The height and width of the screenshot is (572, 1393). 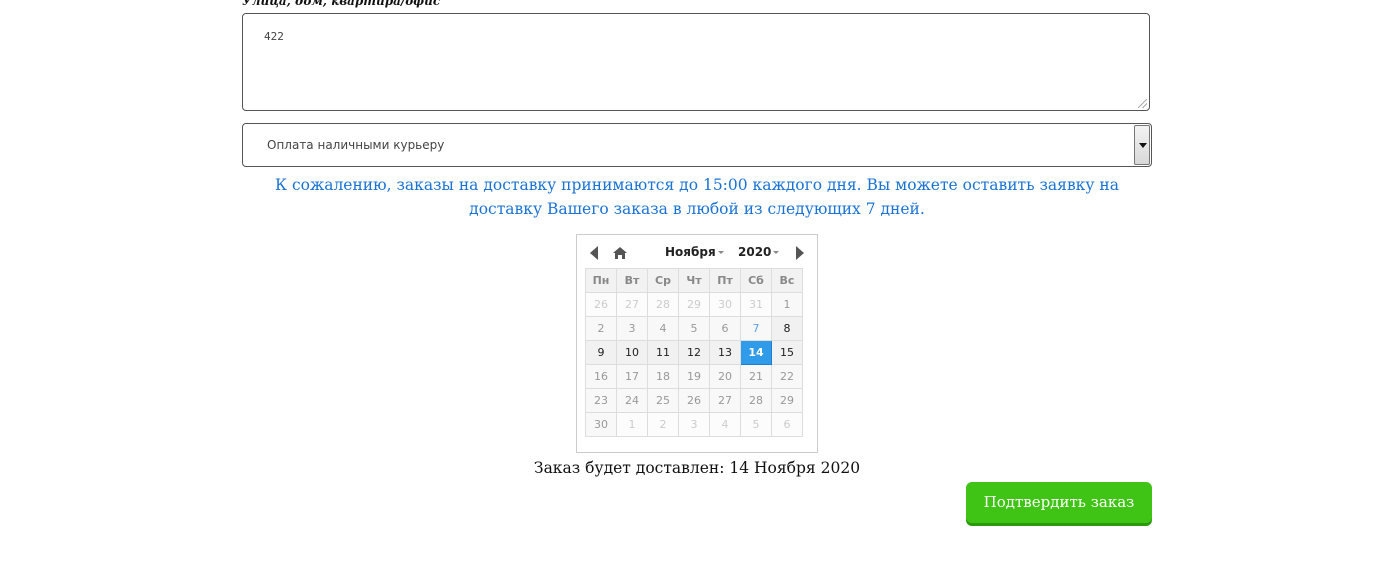 What do you see at coordinates (632, 376) in the screenshot?
I see `calendar-day: 17` at bounding box center [632, 376].